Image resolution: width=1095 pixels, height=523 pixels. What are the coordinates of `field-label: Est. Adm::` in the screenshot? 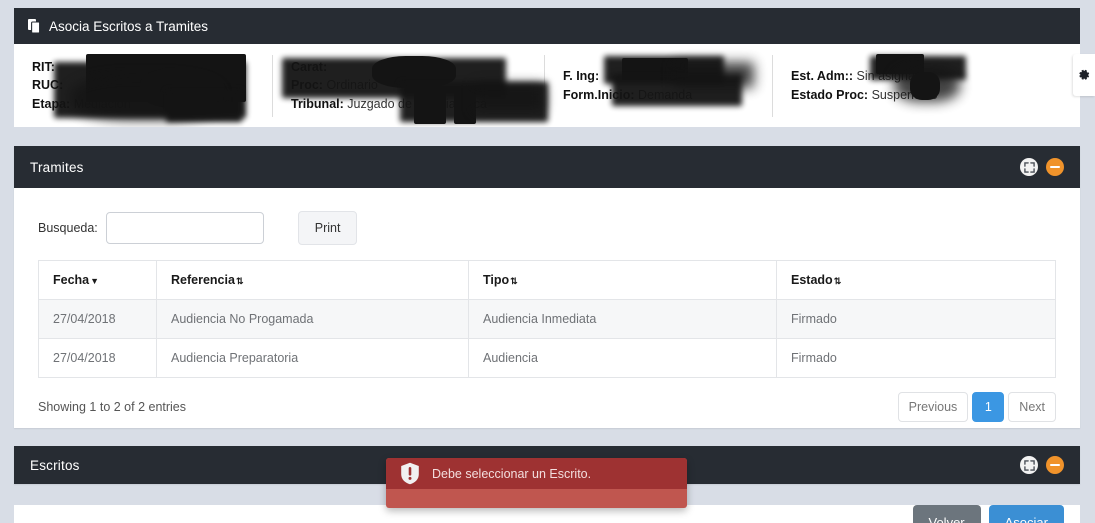 It's located at (822, 76).